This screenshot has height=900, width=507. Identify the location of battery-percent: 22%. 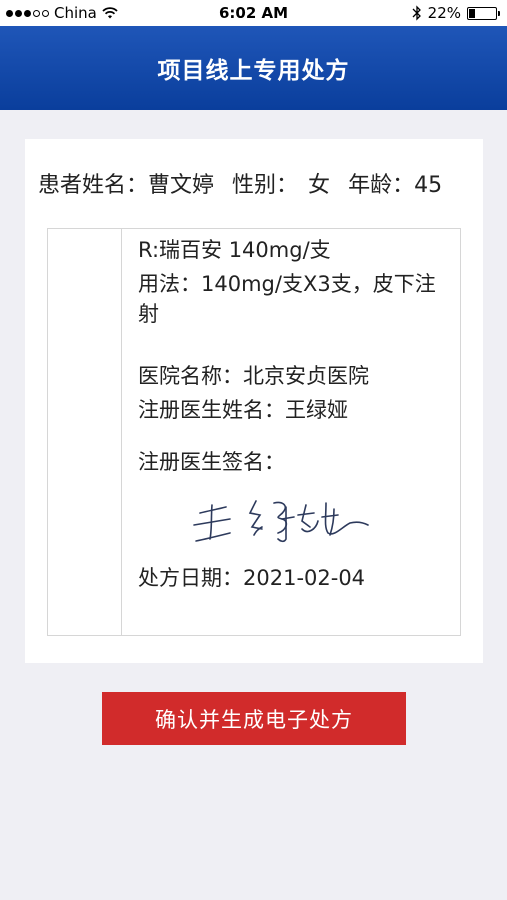
(444, 13).